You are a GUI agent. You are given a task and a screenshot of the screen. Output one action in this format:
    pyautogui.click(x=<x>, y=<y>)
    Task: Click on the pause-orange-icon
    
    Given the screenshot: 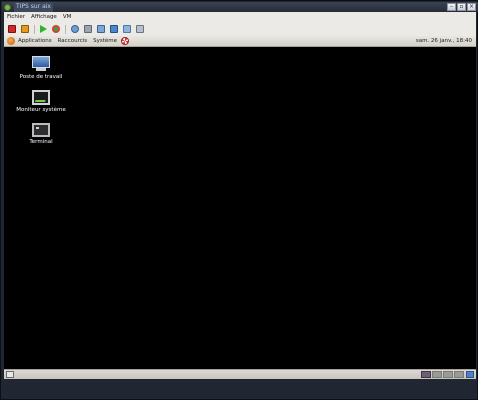 What is the action you would take?
    pyautogui.click(x=25, y=29)
    